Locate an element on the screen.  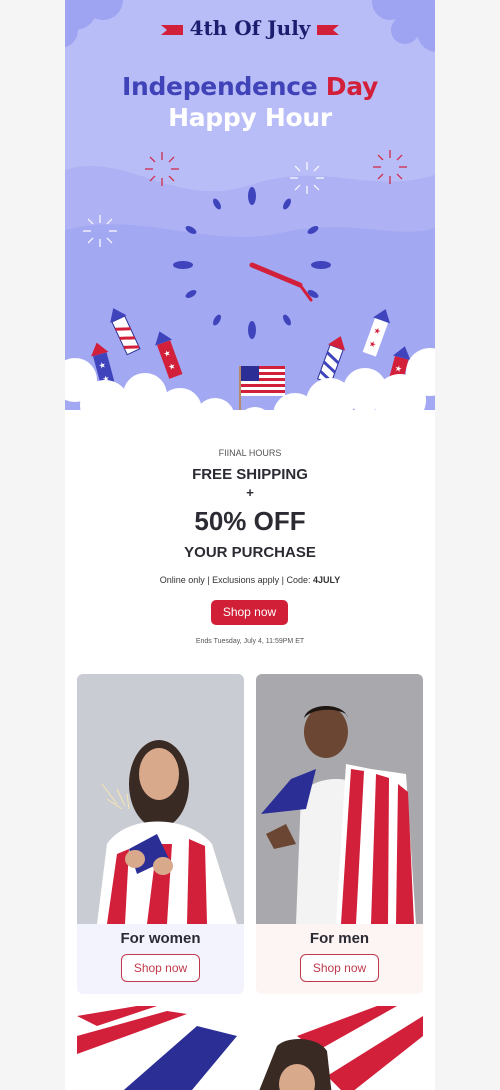
shop-women-button: Shop now is located at coordinates (160, 968).